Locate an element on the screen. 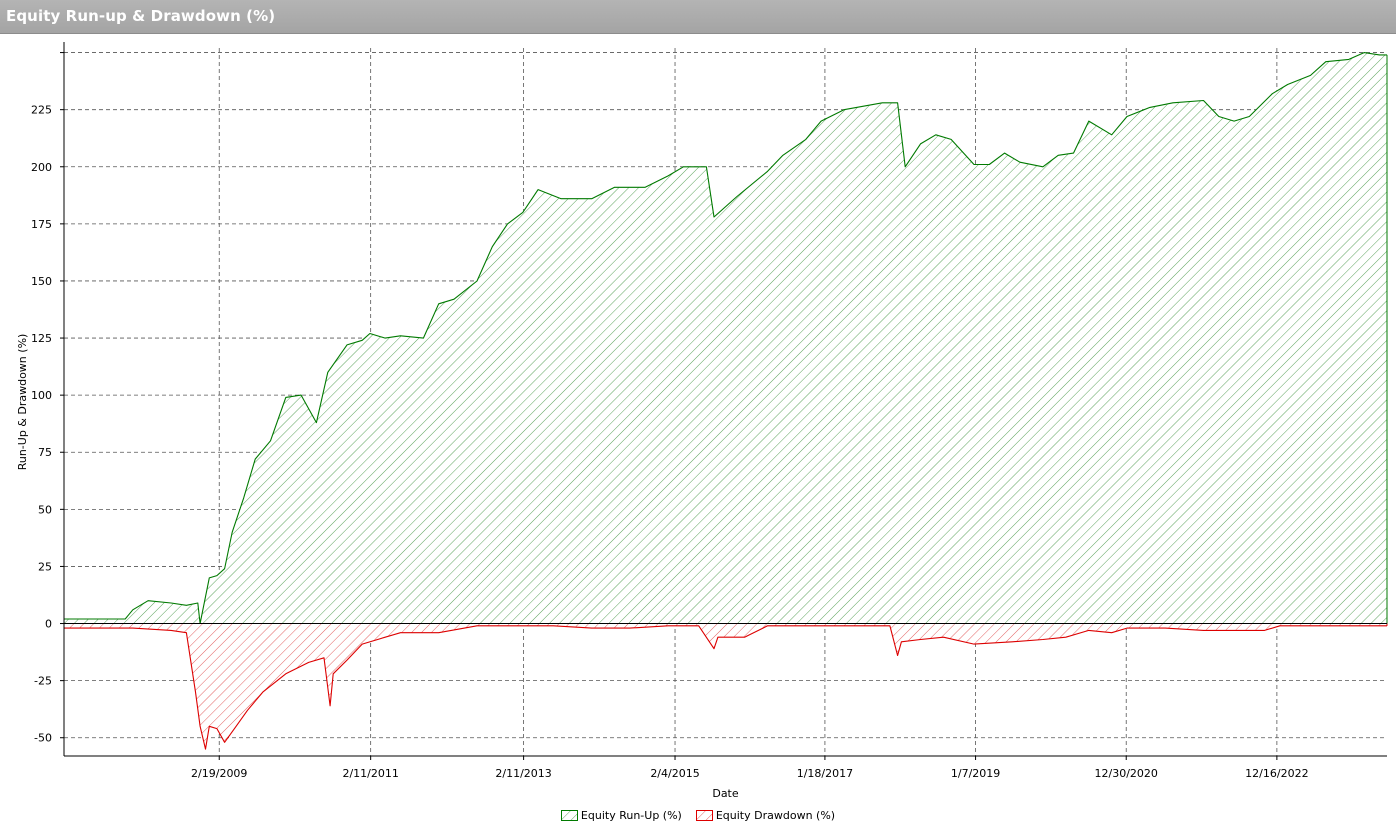  legend-item-runup: Equity Run-Up (%) is located at coordinates (621, 815).